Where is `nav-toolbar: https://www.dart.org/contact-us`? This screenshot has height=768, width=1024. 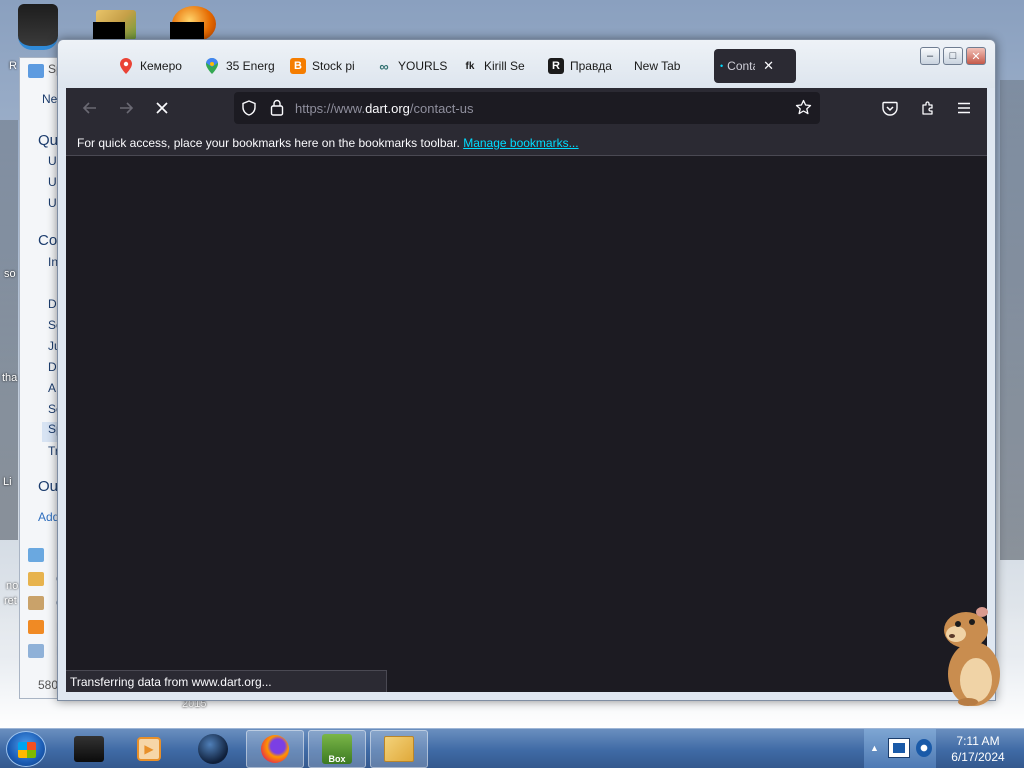
nav-toolbar: https://www.dart.org/contact-us is located at coordinates (526, 108).